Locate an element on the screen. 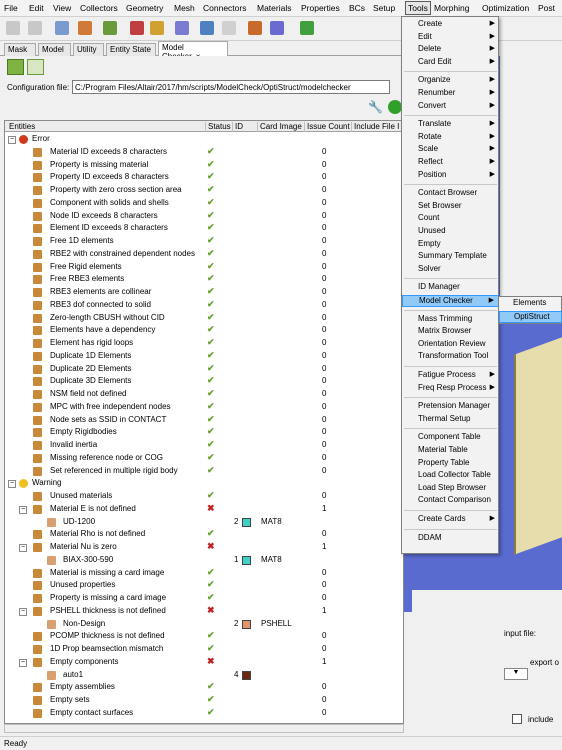 The height and width of the screenshot is (750, 562). tree-row: Property ID exceeds 8 characters ✔ 0 is located at coordinates (204, 177).